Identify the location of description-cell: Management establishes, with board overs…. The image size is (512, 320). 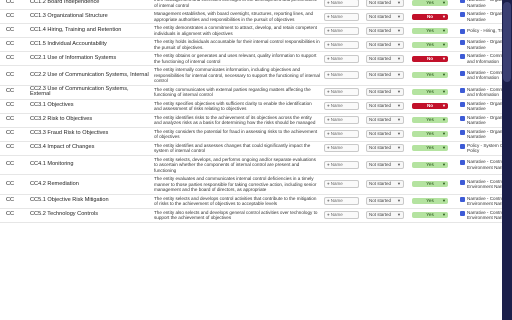
(237, 16).